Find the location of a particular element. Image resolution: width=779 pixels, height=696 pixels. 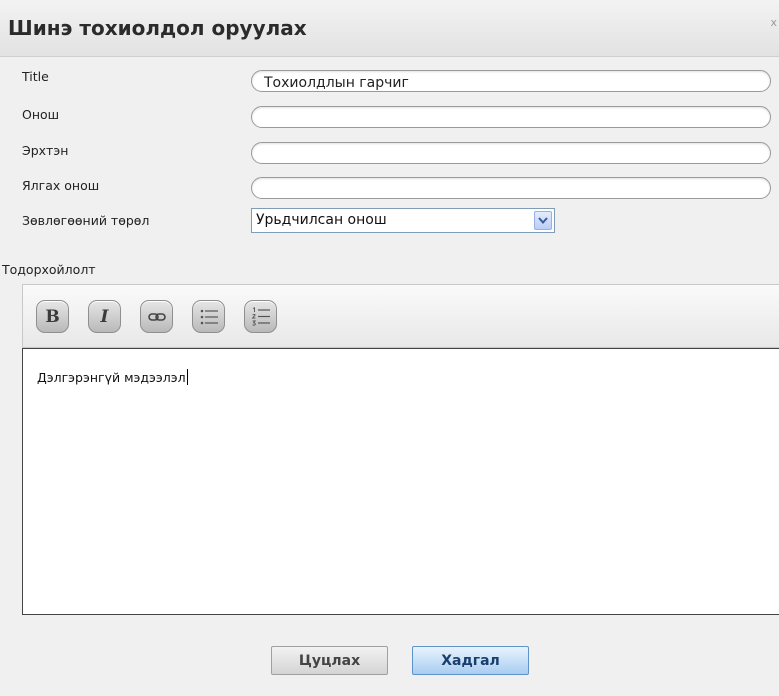

editor-toolbar: B I is located at coordinates (400, 316).